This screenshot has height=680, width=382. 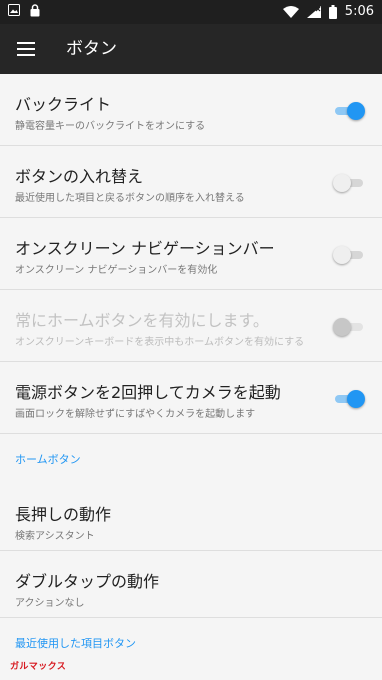 What do you see at coordinates (63, 104) in the screenshot?
I see `setting-title: バックライト` at bounding box center [63, 104].